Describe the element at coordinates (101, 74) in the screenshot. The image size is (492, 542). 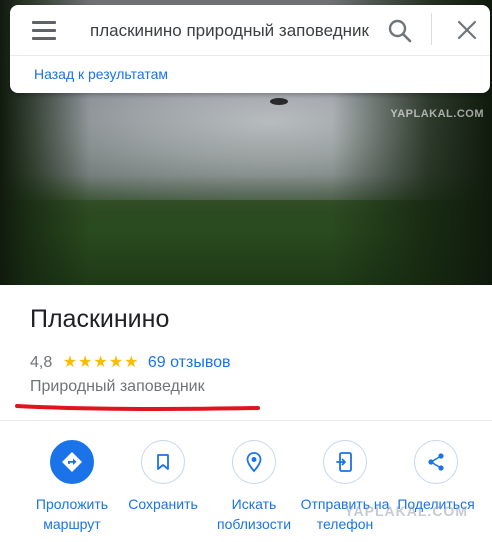
I see `back-to-results-link: Назад к результатам` at that location.